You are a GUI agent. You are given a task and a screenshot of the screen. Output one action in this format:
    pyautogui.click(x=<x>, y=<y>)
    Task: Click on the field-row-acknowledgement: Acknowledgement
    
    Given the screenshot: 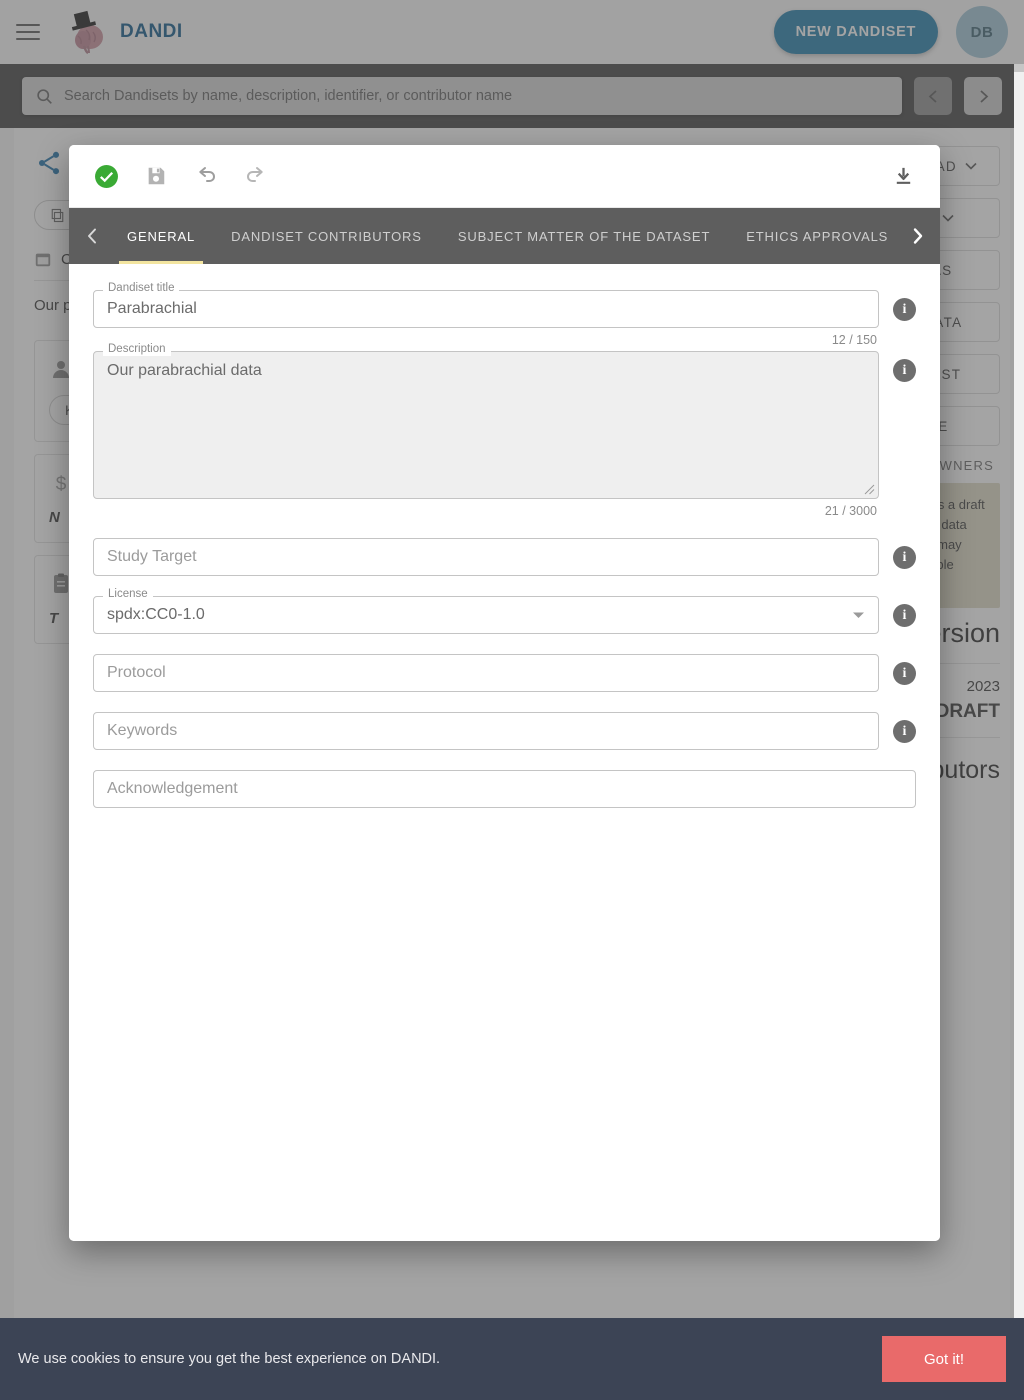 What is the action you would take?
    pyautogui.click(x=504, y=789)
    